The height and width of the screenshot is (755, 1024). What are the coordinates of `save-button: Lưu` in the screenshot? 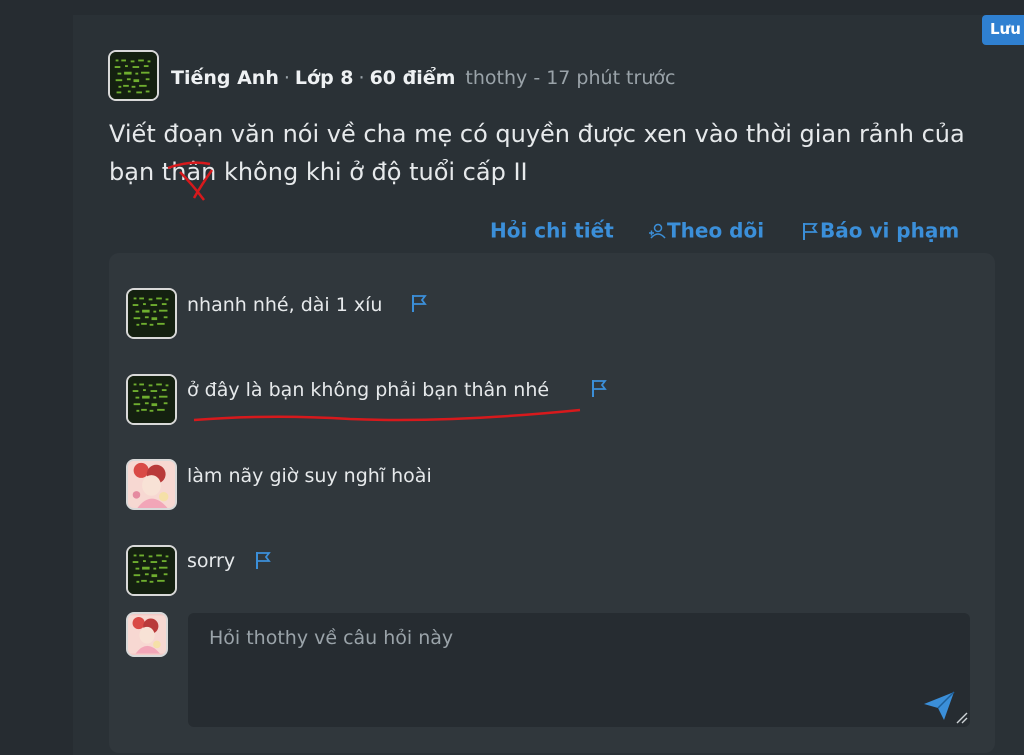 It's located at (1003, 30).